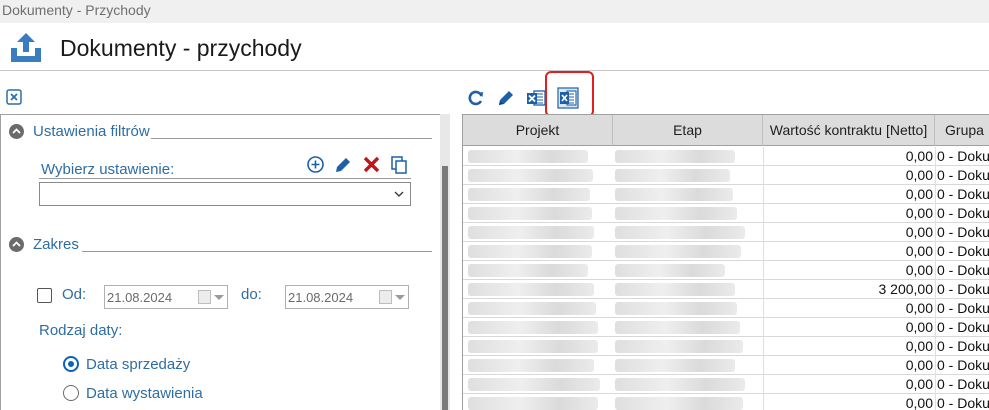  I want to click on excel-icon, so click(568, 98).